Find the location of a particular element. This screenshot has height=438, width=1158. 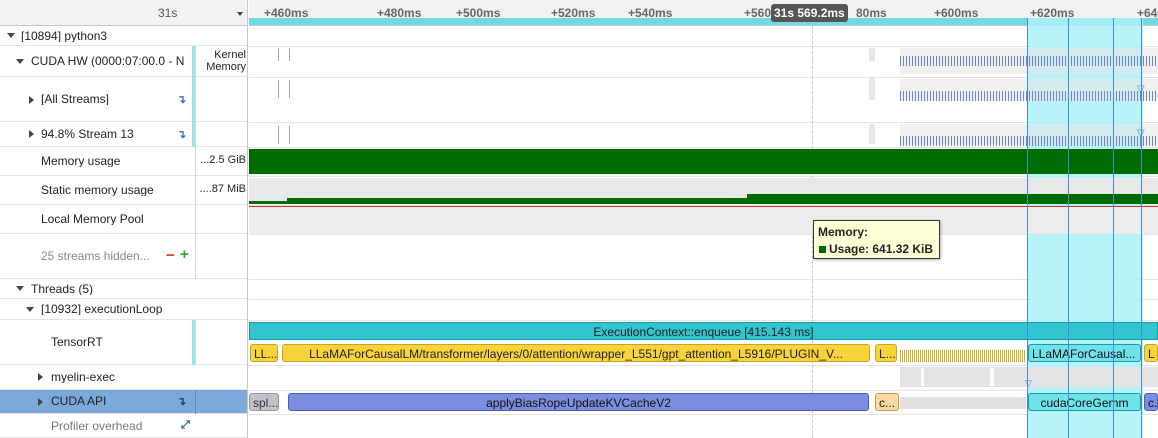

tensorrt-slice: L is located at coordinates (1151, 353).